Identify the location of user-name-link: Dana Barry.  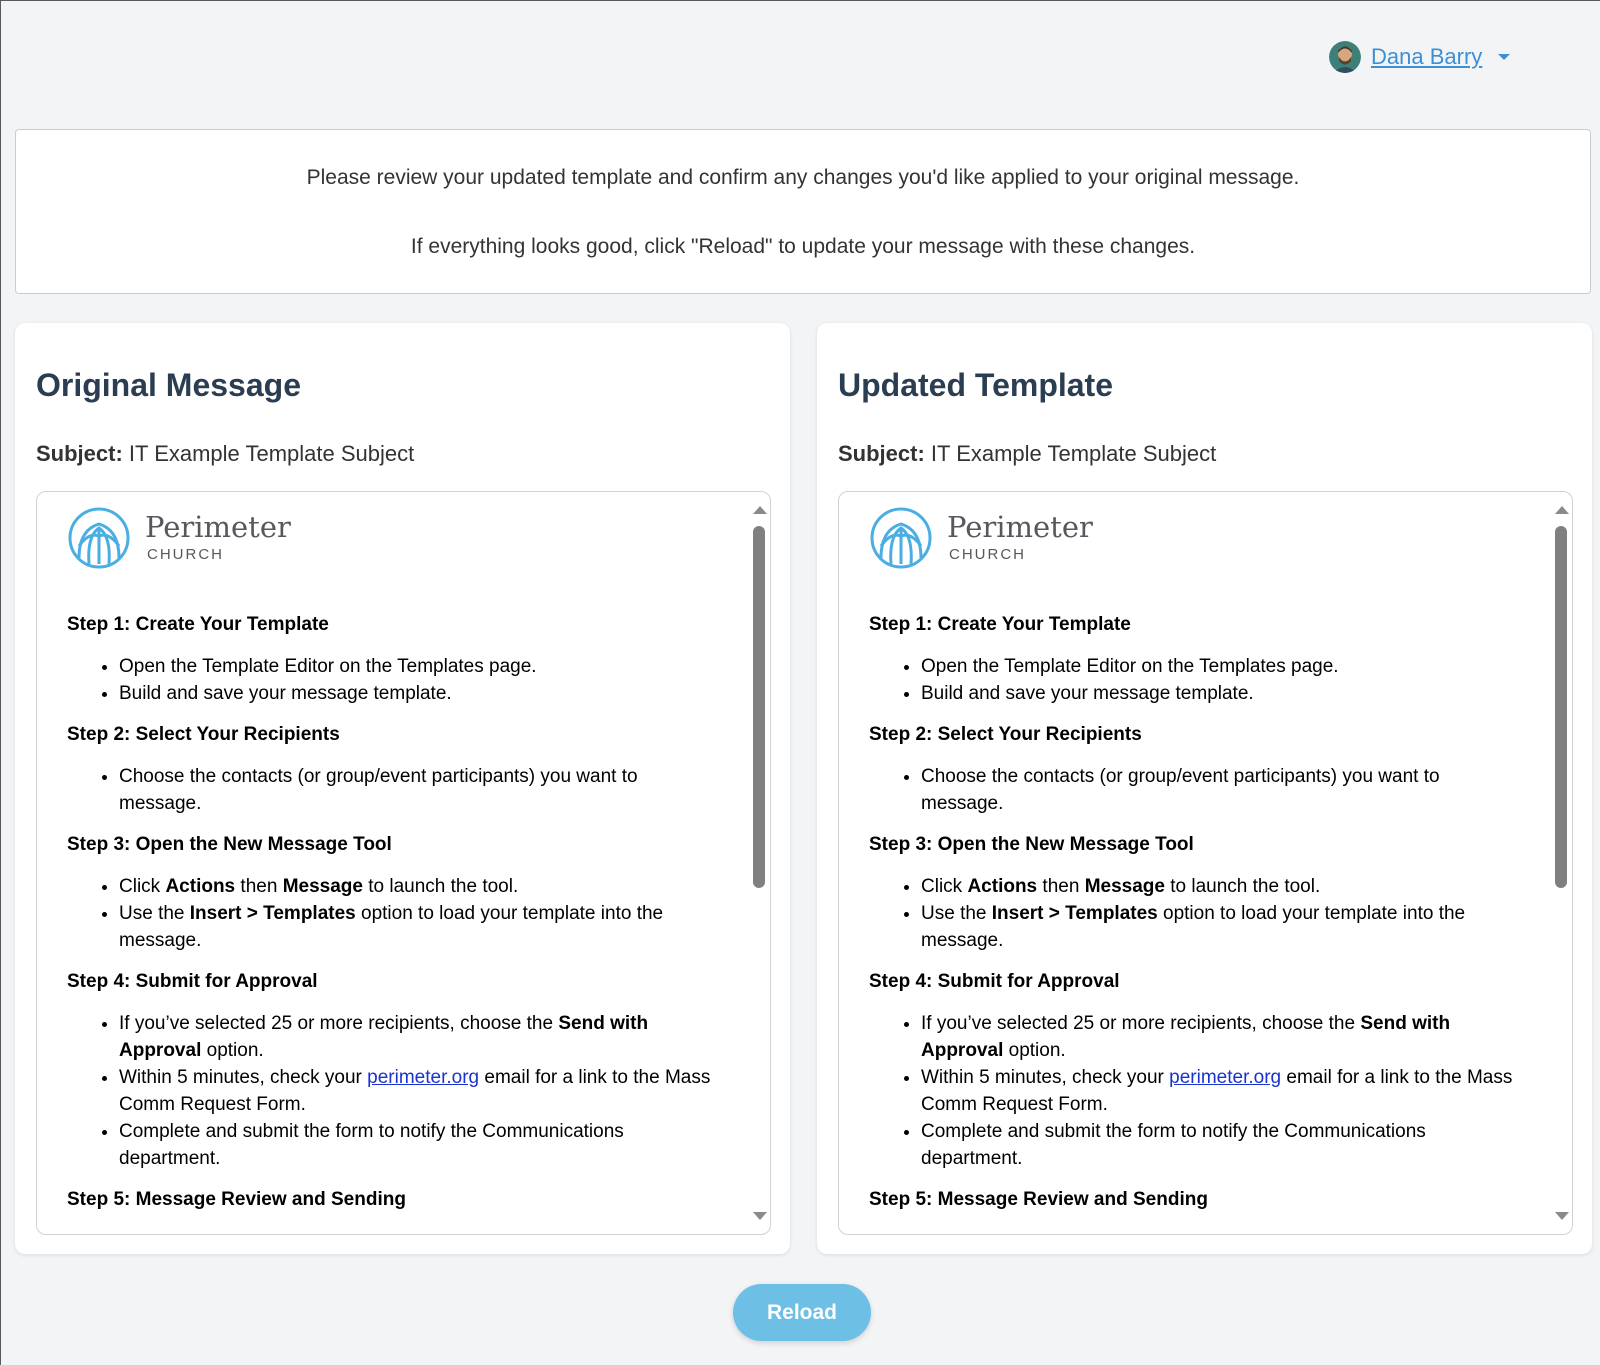
(1426, 57).